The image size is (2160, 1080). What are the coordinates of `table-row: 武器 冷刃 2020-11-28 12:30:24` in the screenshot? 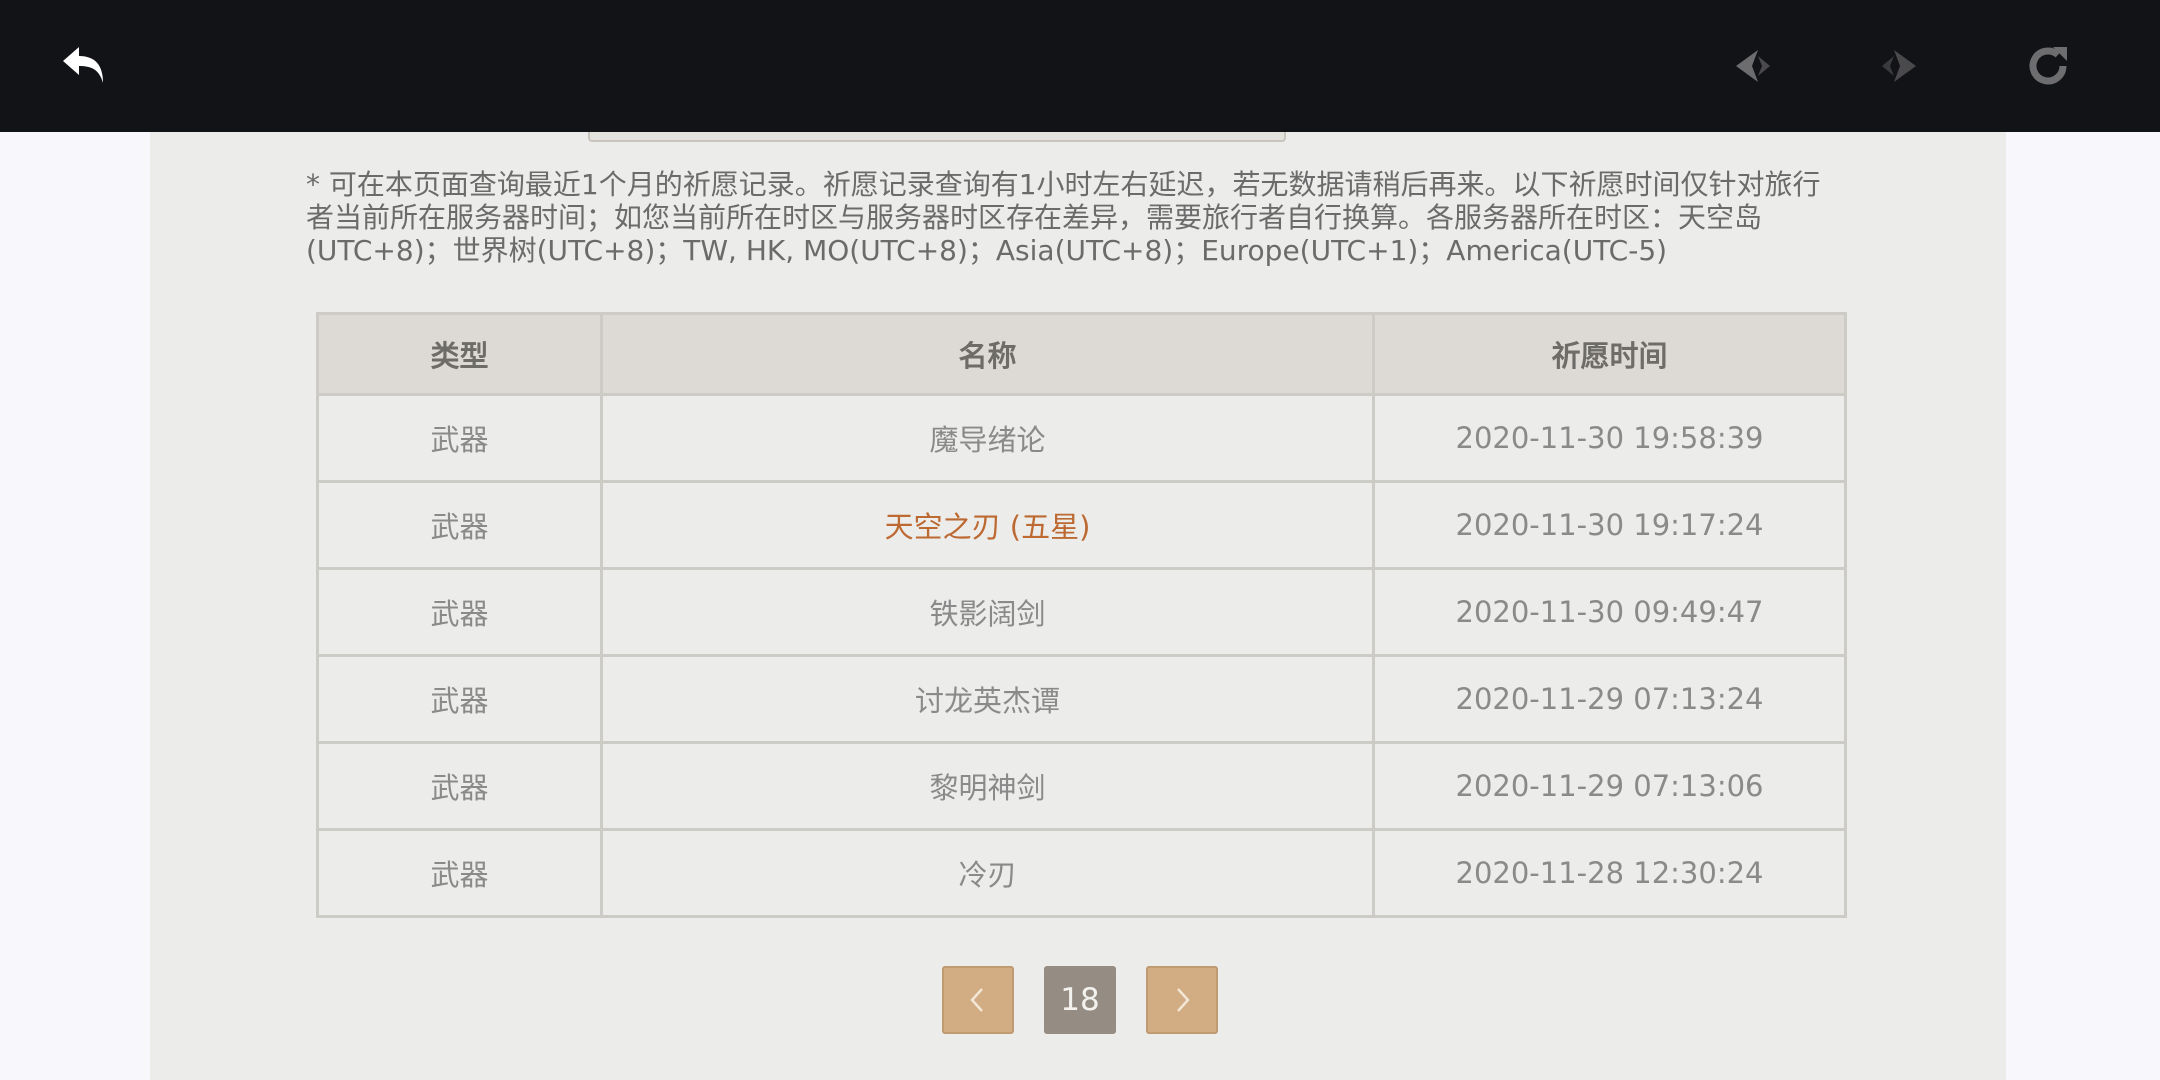 It's located at (1081, 873).